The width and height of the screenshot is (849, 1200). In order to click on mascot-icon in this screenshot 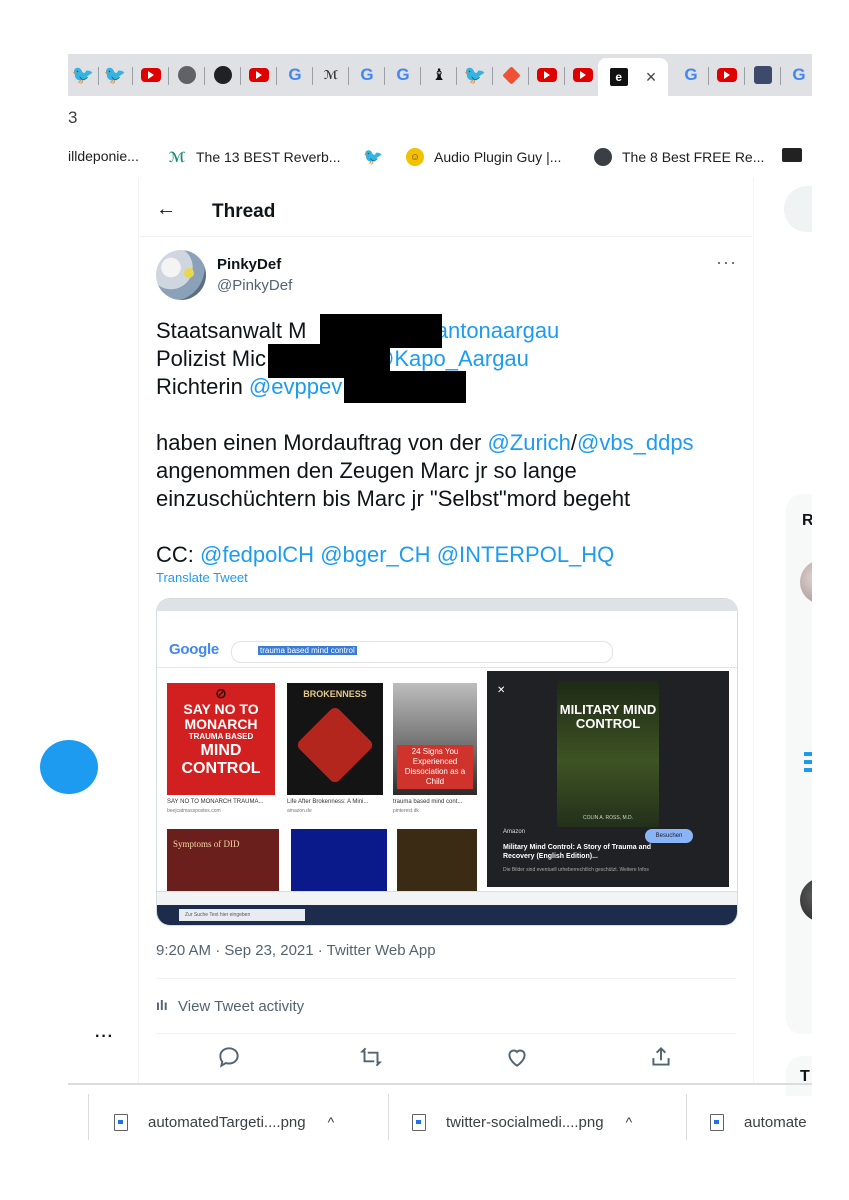, I will do `click(763, 75)`.